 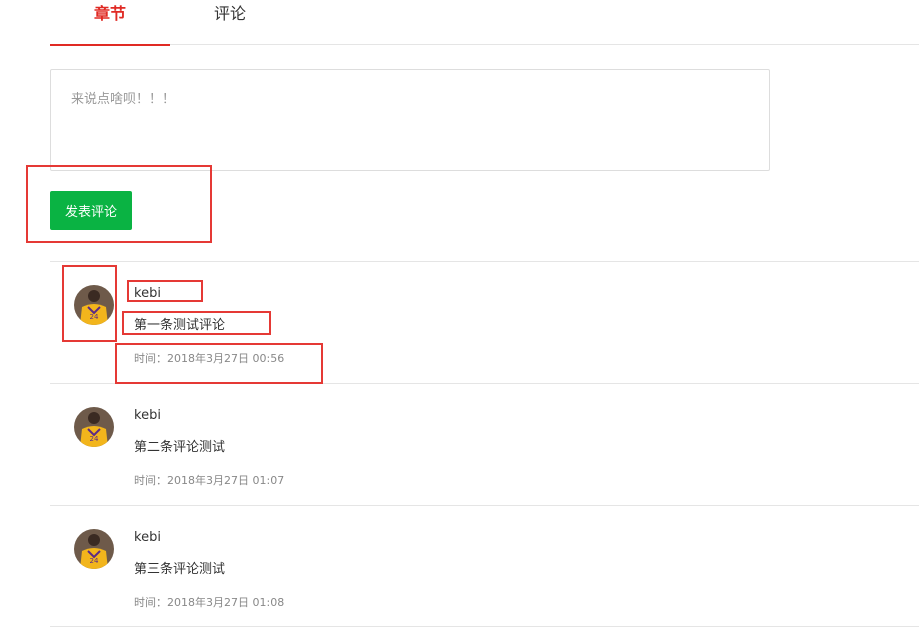 I want to click on comment-input, so click(x=410, y=120).